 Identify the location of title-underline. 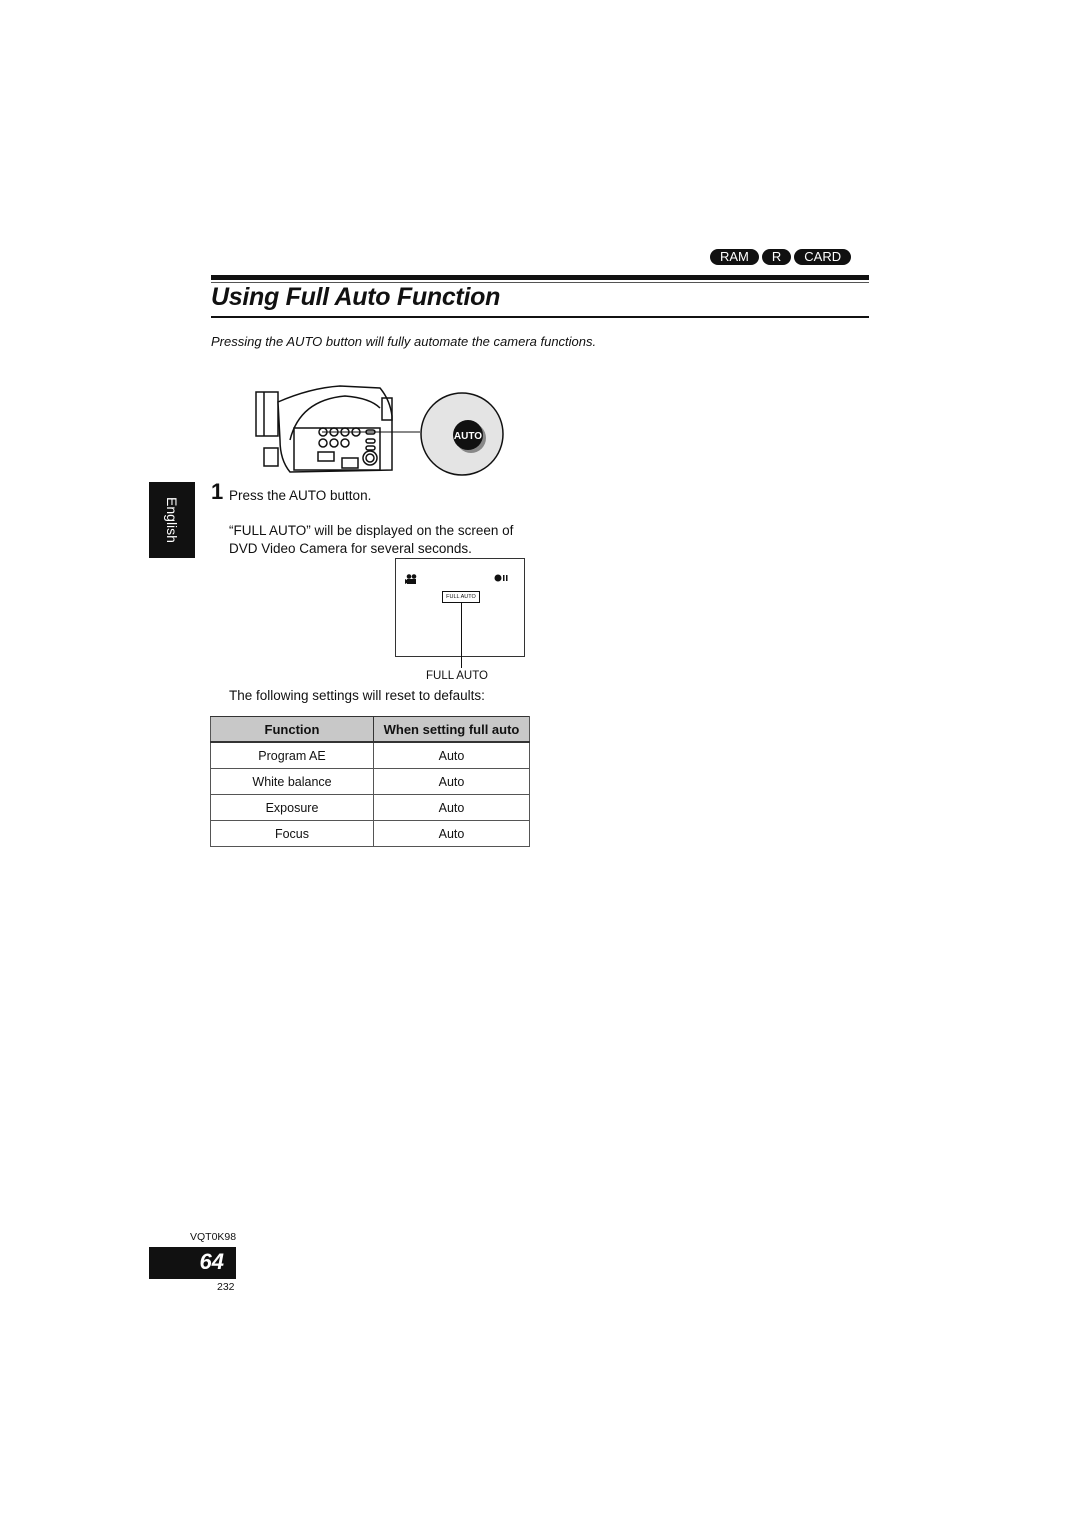
(540, 317).